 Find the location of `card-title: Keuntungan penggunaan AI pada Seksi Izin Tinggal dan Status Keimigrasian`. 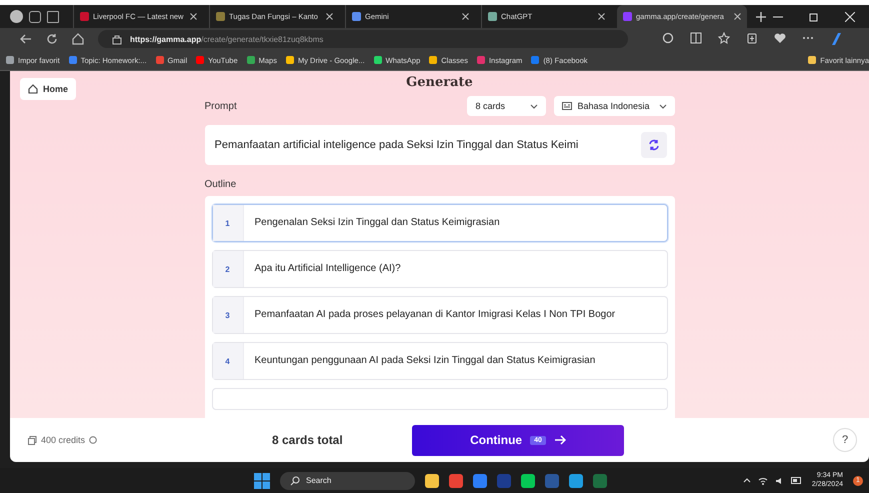

card-title: Keuntungan penggunaan AI pada Seksi Izin Tinggal dan Status Keimigrasian is located at coordinates (425, 361).